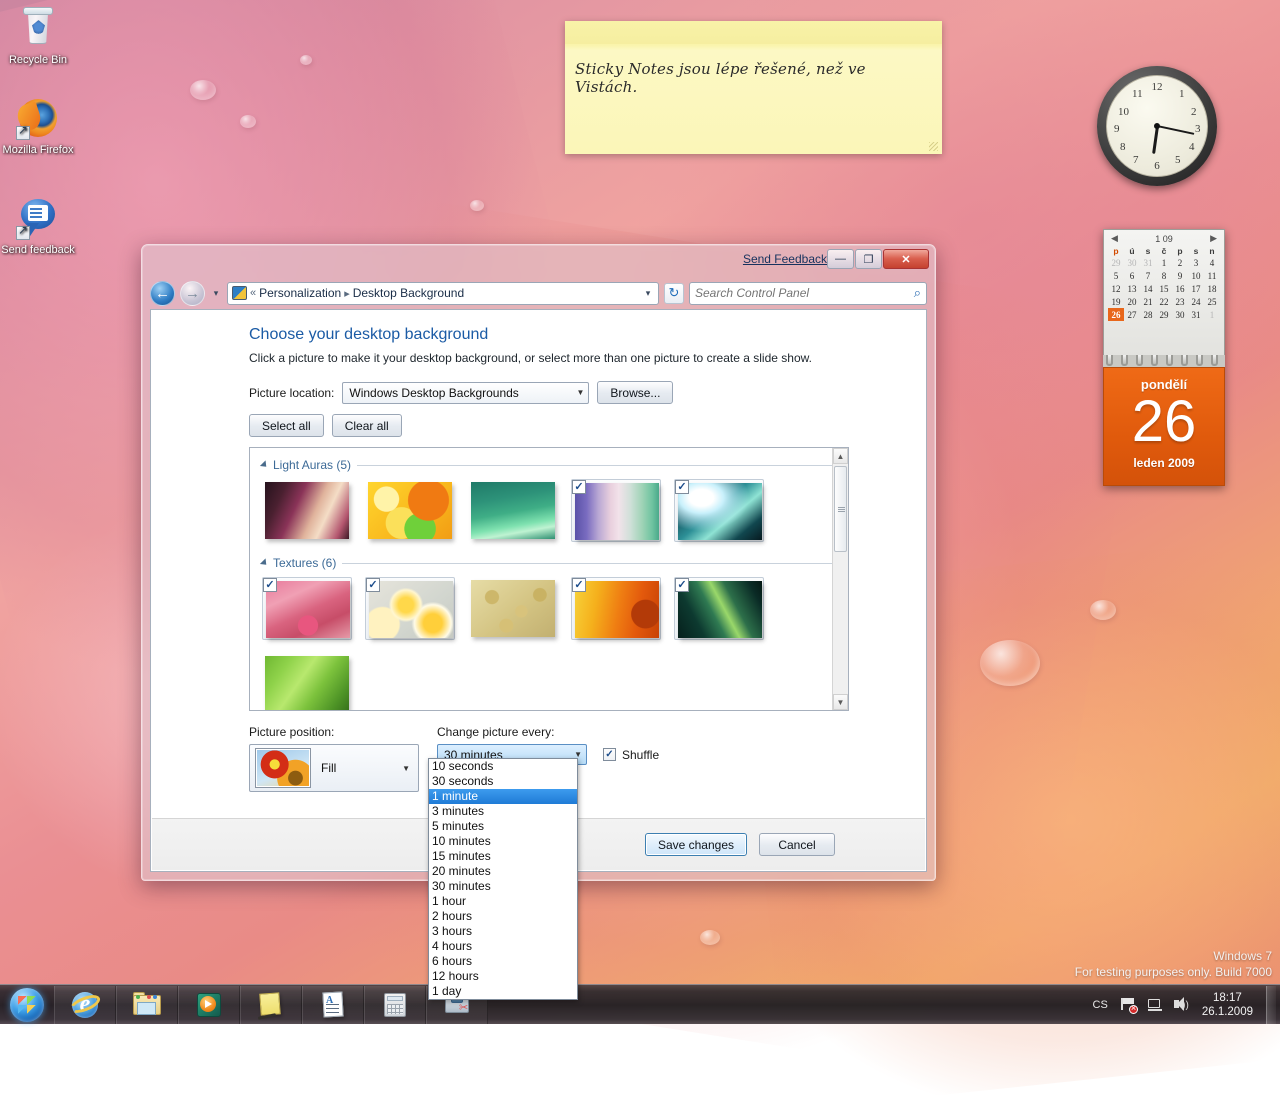 The height and width of the screenshot is (1111, 1280). Describe the element at coordinates (906, 259) in the screenshot. I see `close-button: ✕` at that location.